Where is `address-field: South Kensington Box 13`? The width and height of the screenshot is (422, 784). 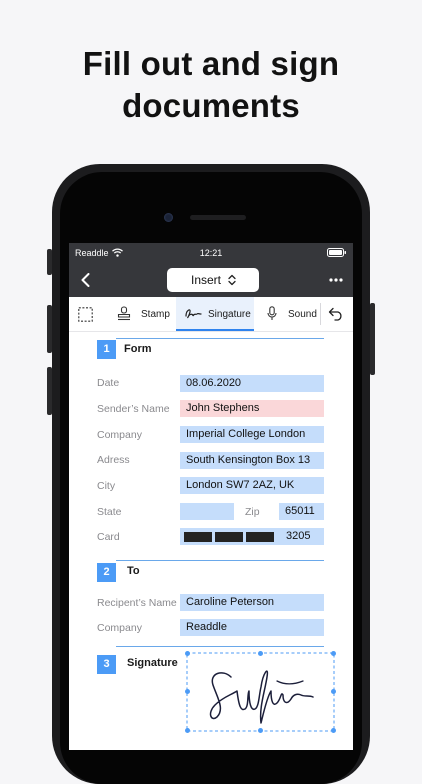 address-field: South Kensington Box 13 is located at coordinates (252, 460).